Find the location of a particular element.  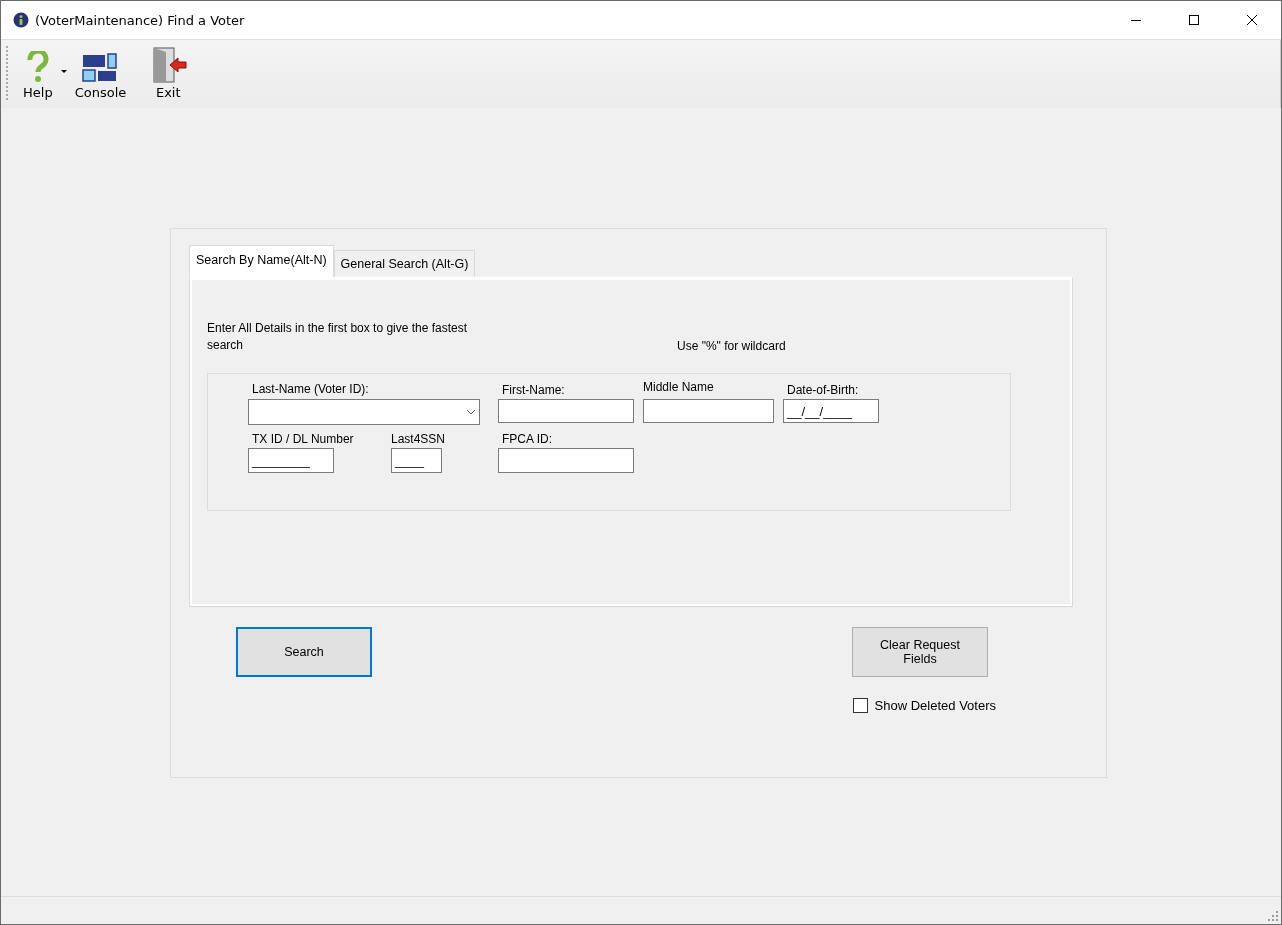

question-mark-icon is located at coordinates (37, 67).